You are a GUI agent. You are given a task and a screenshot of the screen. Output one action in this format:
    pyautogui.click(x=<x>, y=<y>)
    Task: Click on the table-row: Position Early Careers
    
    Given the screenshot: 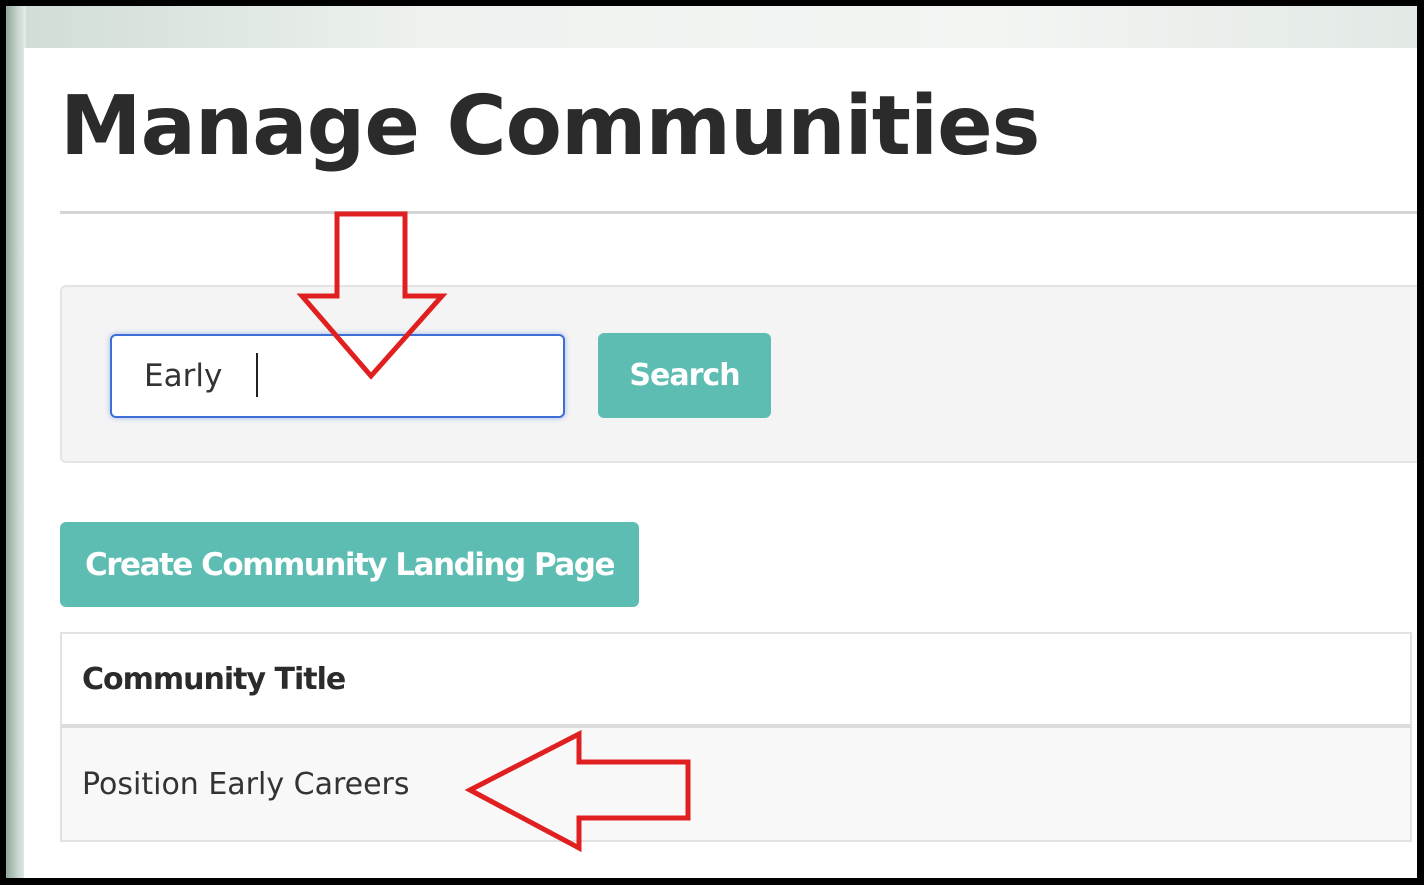 What is the action you would take?
    pyautogui.click(x=736, y=783)
    